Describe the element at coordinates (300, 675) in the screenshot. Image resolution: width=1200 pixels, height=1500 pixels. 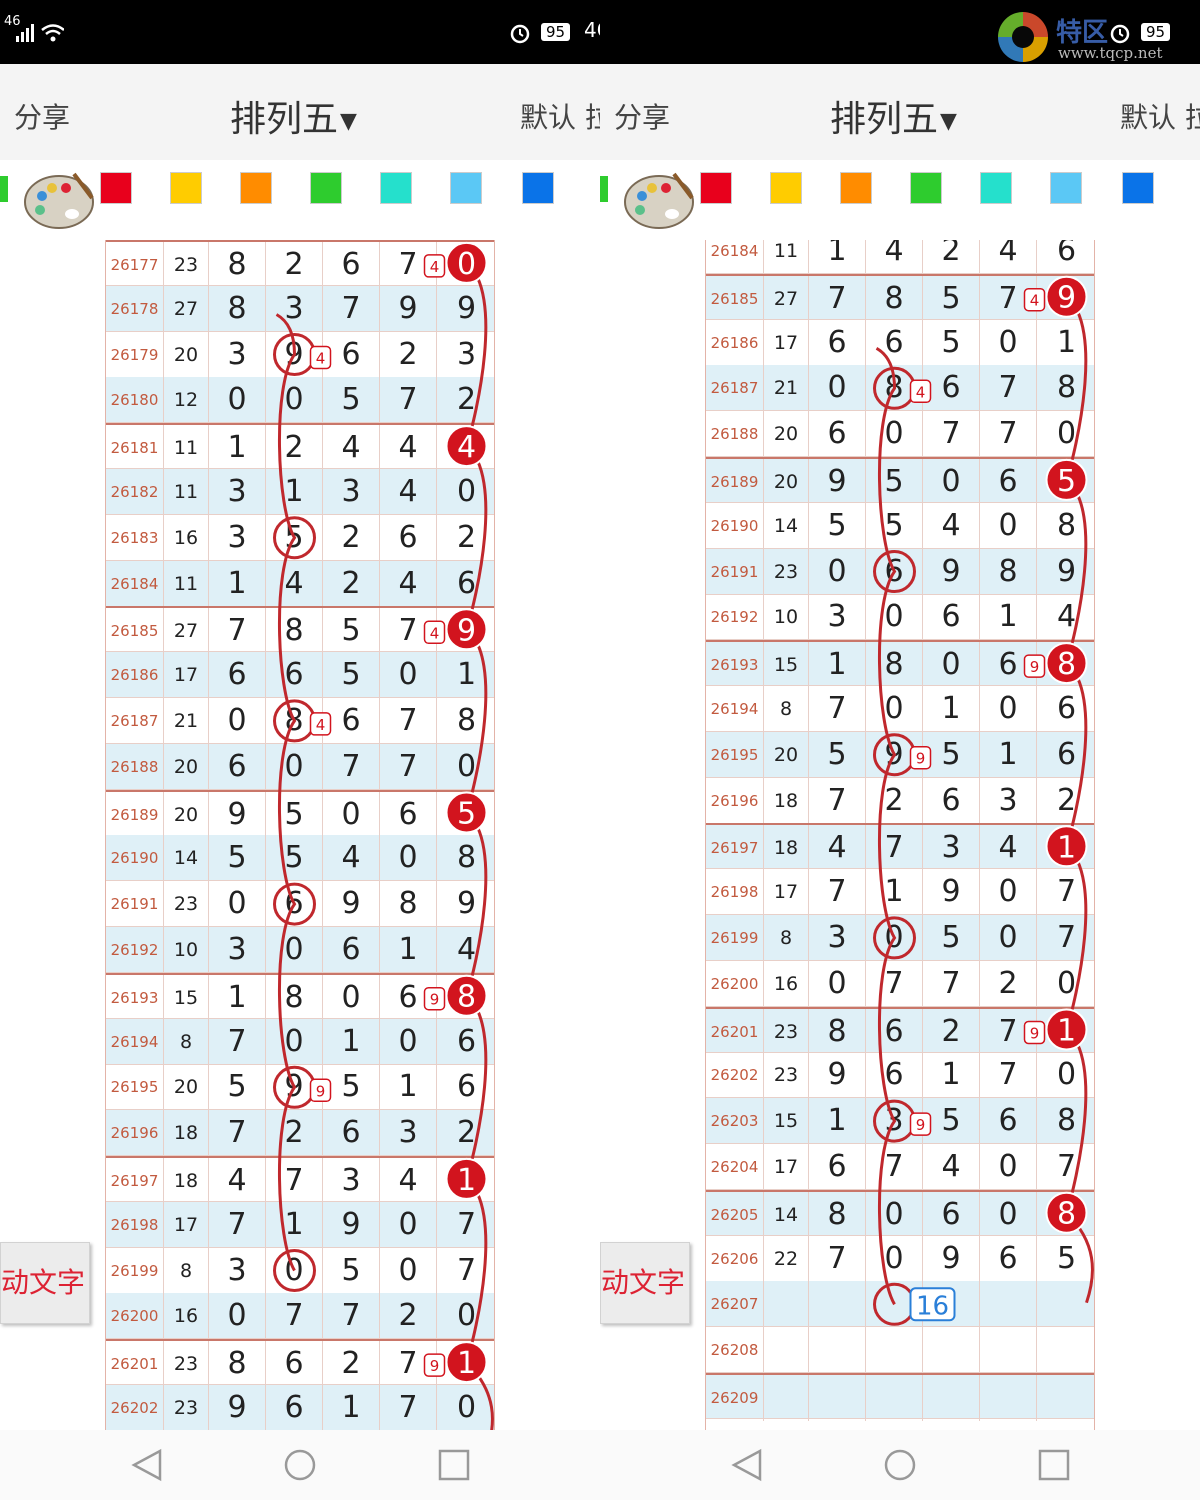
I see `table-row: 26186 17 6 6 5 0 1` at that location.